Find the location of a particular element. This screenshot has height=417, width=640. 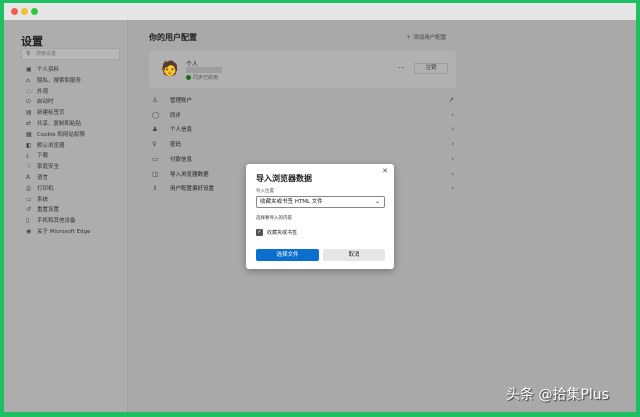

power-icon: ⏻ is located at coordinates (28, 102).